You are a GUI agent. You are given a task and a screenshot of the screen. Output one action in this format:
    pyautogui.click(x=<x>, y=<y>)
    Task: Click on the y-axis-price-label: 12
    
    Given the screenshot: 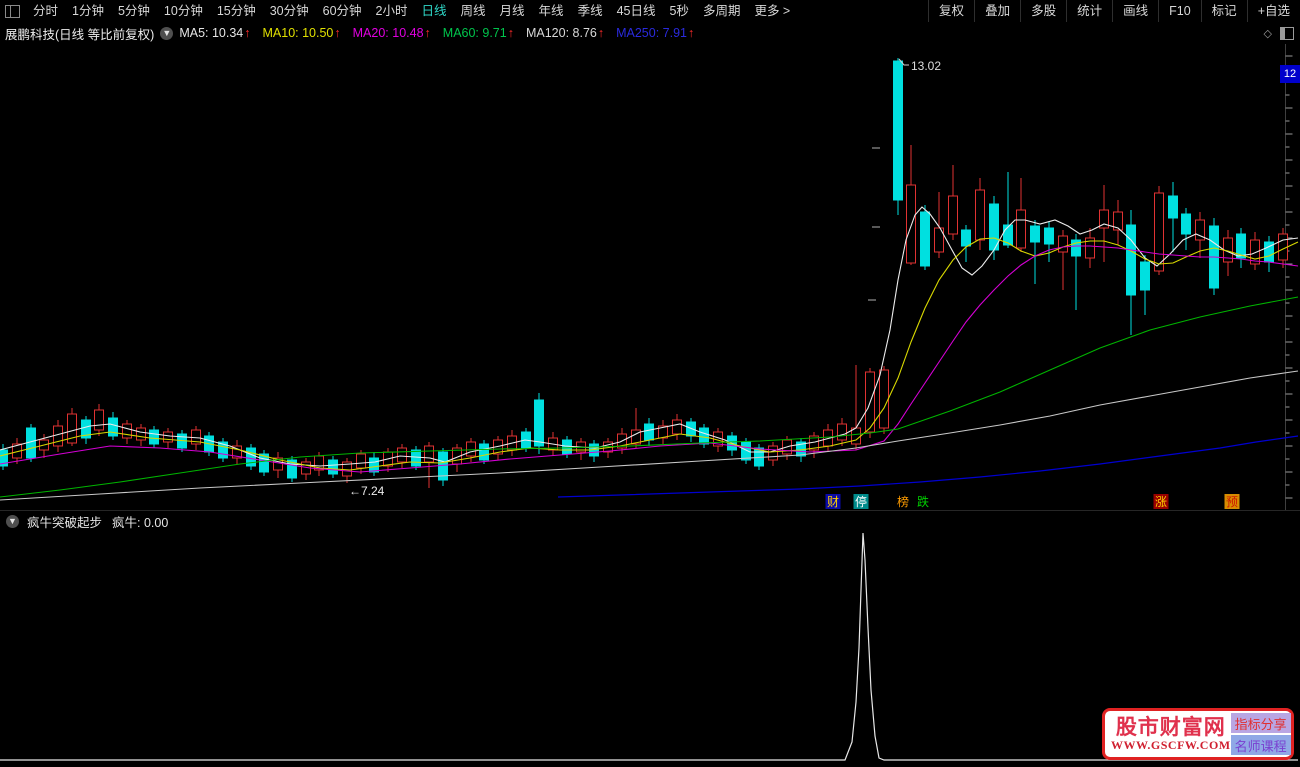 What is the action you would take?
    pyautogui.click(x=1290, y=74)
    